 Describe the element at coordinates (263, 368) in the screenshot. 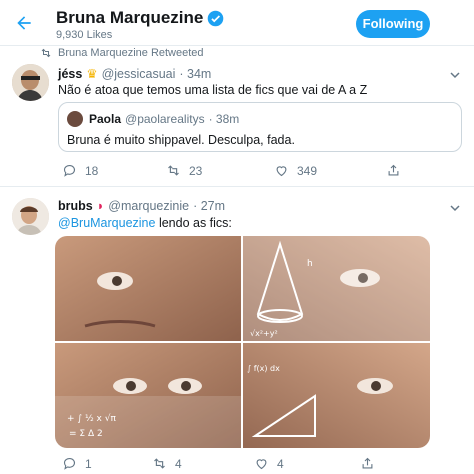

I see `svg-text: ∫ f(x) dx` at that location.